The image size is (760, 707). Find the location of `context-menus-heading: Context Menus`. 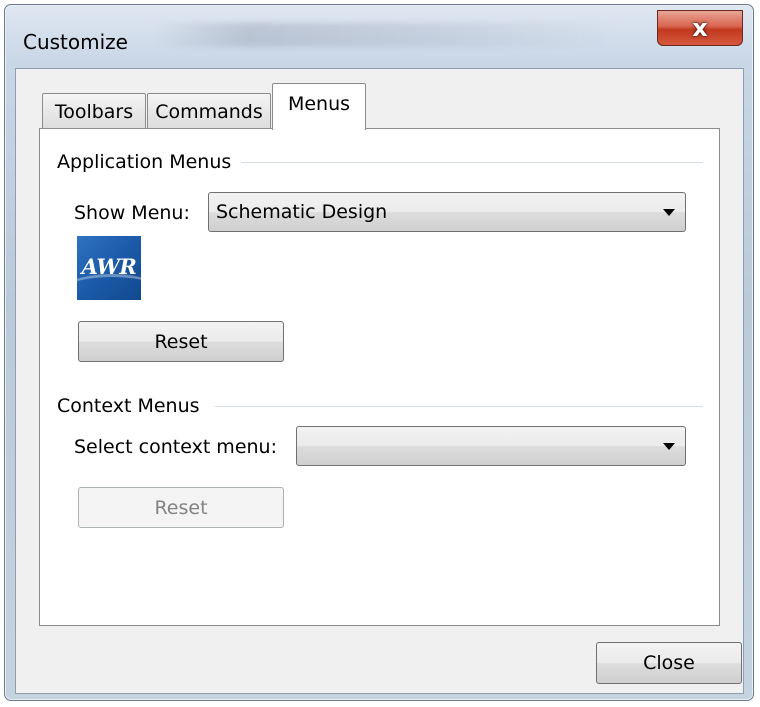

context-menus-heading: Context Menus is located at coordinates (133, 406).